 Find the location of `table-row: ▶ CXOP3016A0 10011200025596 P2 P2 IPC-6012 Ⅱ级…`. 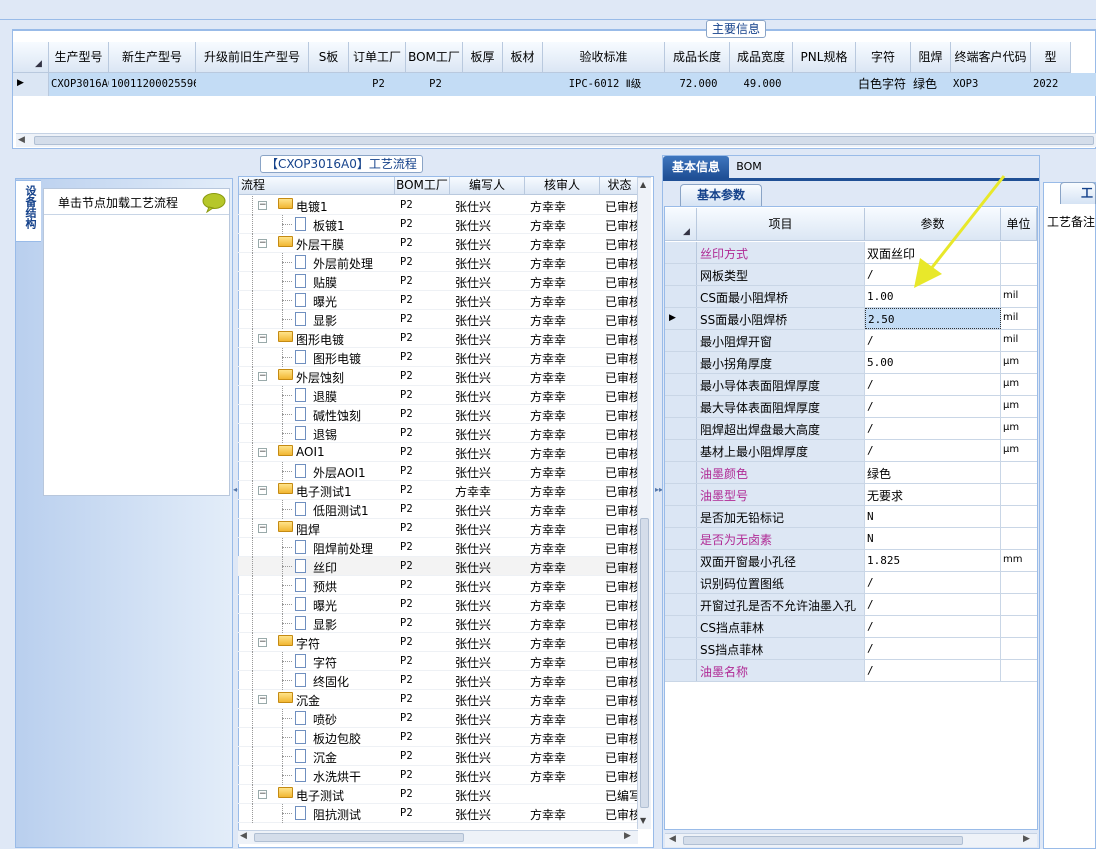

table-row: ▶ CXOP3016A0 10011200025596 P2 P2 IPC-6012 Ⅱ级… is located at coordinates (554, 84).